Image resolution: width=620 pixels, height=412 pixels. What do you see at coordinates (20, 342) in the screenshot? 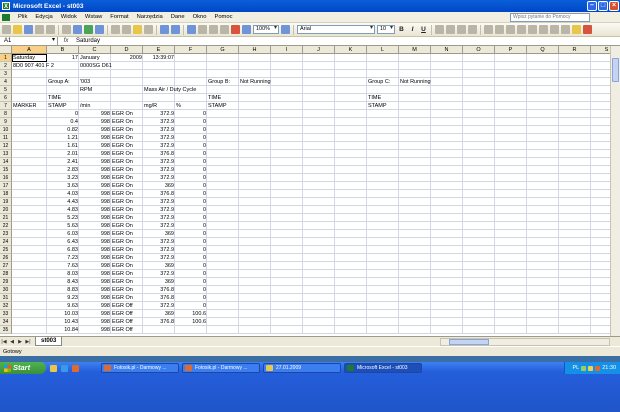
I see `next-sheet-icon: ▶` at bounding box center [20, 342].